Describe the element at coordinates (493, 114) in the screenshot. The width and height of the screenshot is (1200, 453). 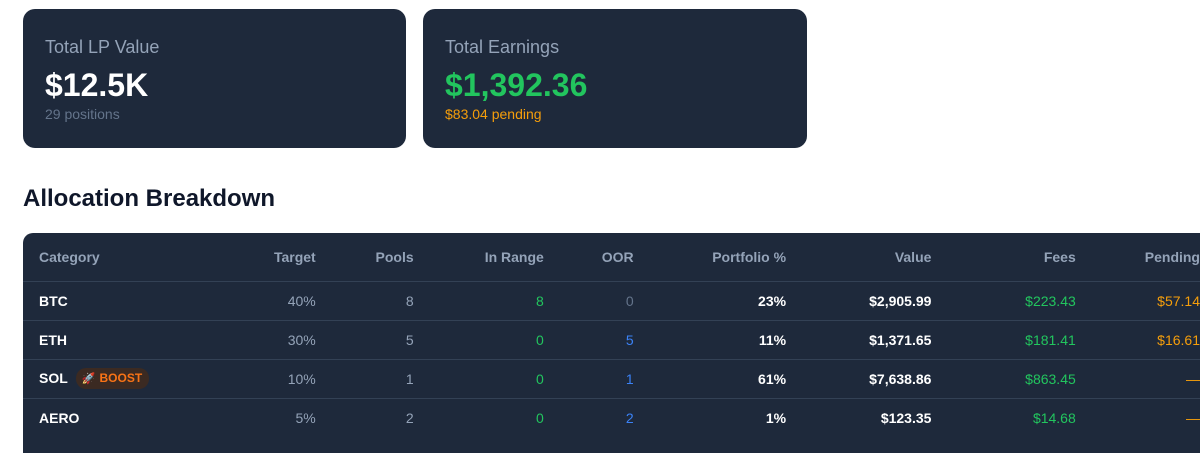
I see `pending-earnings: $83.04 pending` at that location.